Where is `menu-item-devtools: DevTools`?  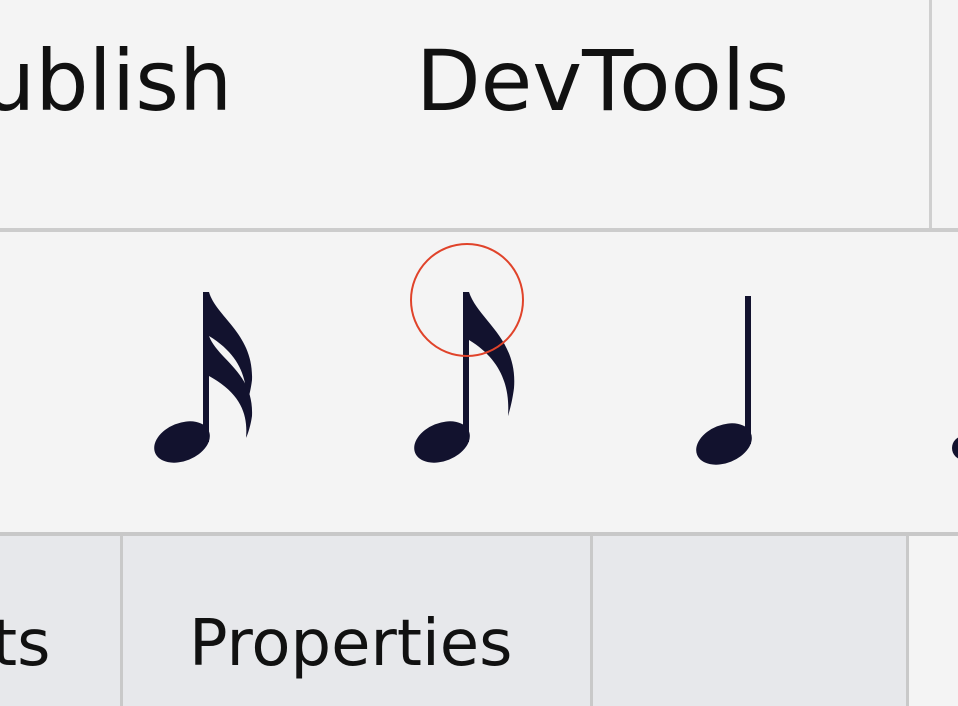
menu-item-devtools: DevTools is located at coordinates (602, 81).